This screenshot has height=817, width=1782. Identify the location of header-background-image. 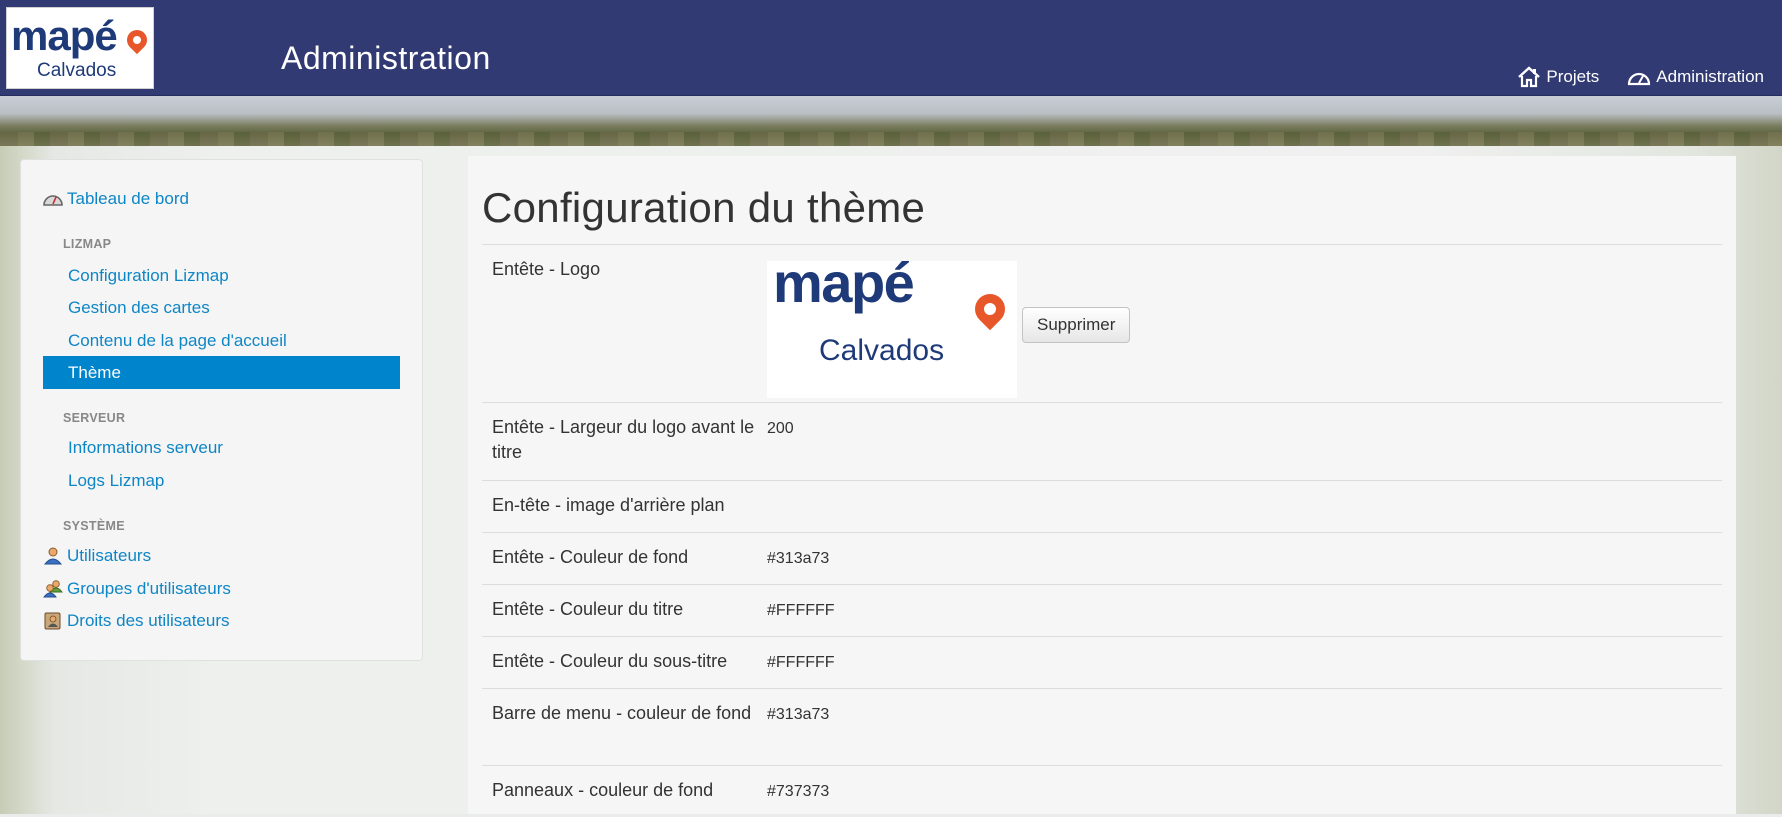
(891, 121).